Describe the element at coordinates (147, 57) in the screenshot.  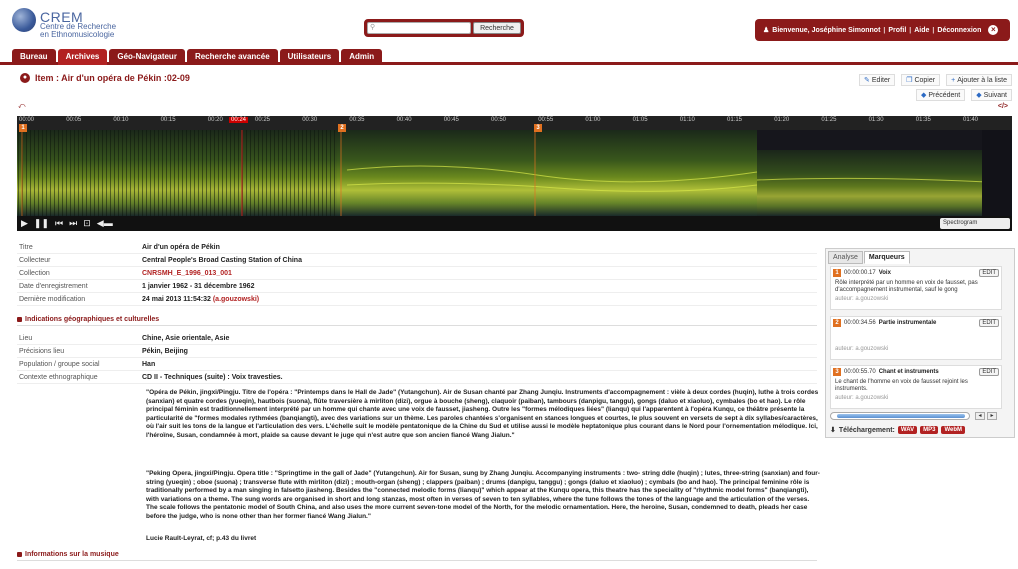
I see `nav-geo: Géo-Navigateur` at that location.